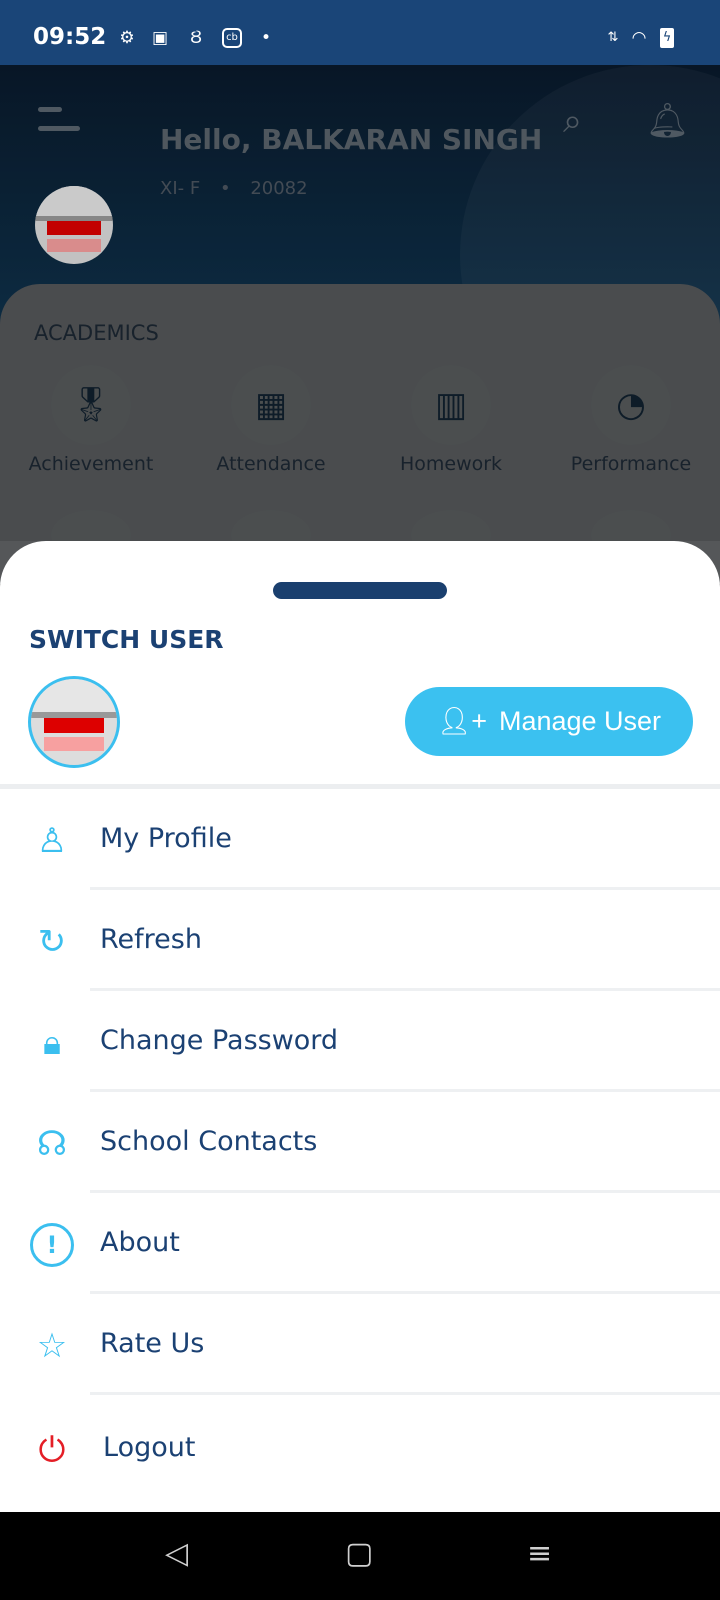 This screenshot has width=720, height=1600. What do you see at coordinates (209, 1141) in the screenshot?
I see `menu-item-label: School Contacts` at bounding box center [209, 1141].